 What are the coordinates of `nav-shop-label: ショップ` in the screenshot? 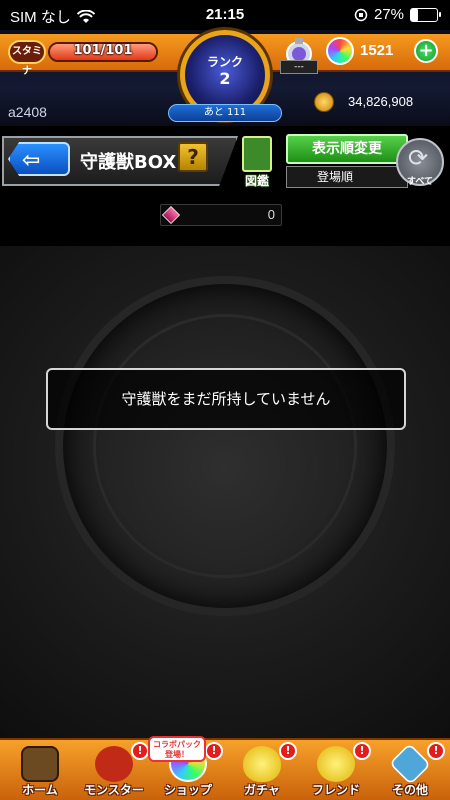 It's located at (187, 790).